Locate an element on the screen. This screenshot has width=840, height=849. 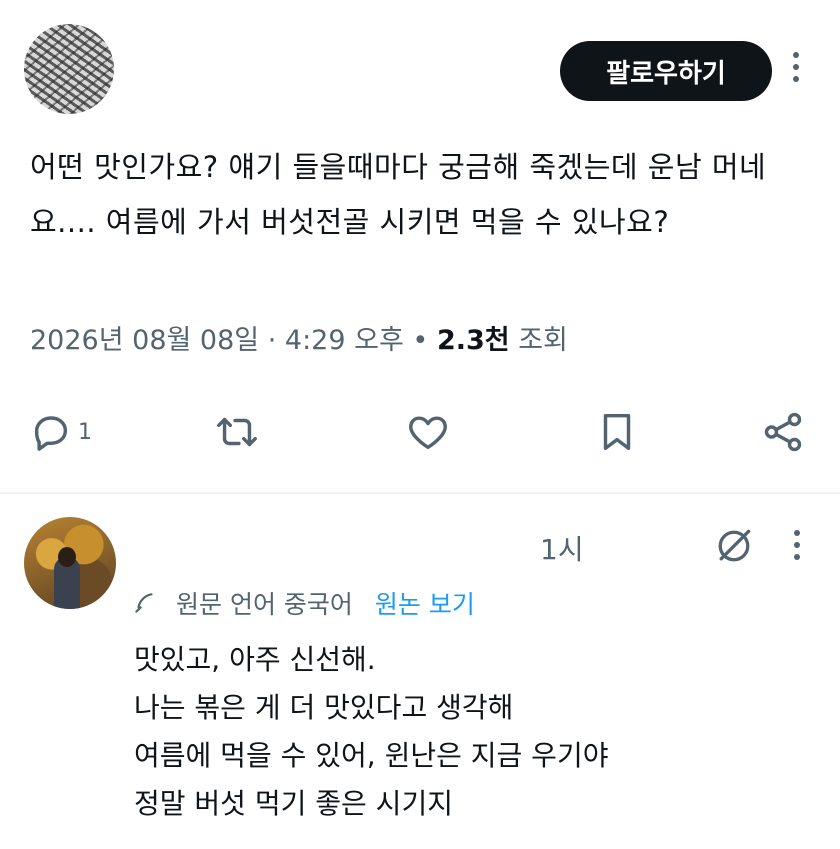
translation-row: 원문 언어 중국어 원논 보기 is located at coordinates (303, 603).